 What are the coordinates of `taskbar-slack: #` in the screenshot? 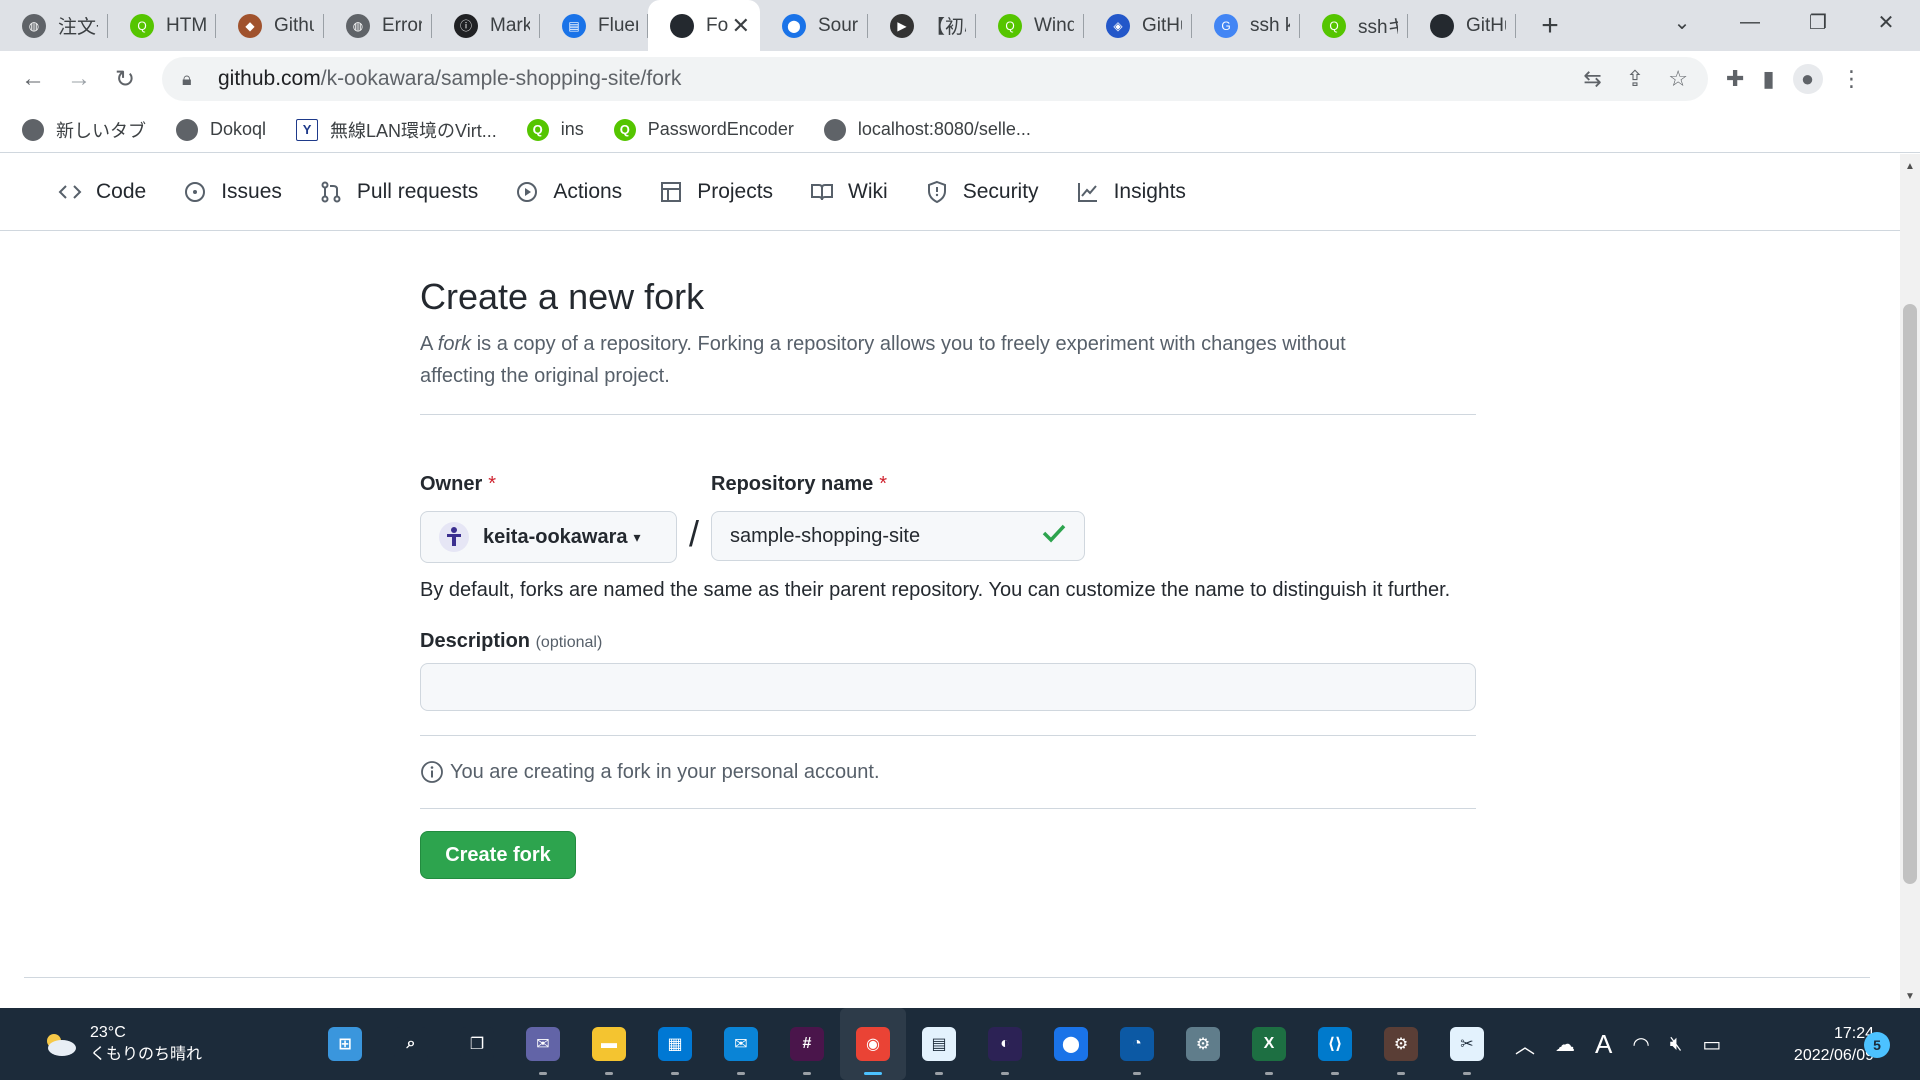 It's located at (807, 1044).